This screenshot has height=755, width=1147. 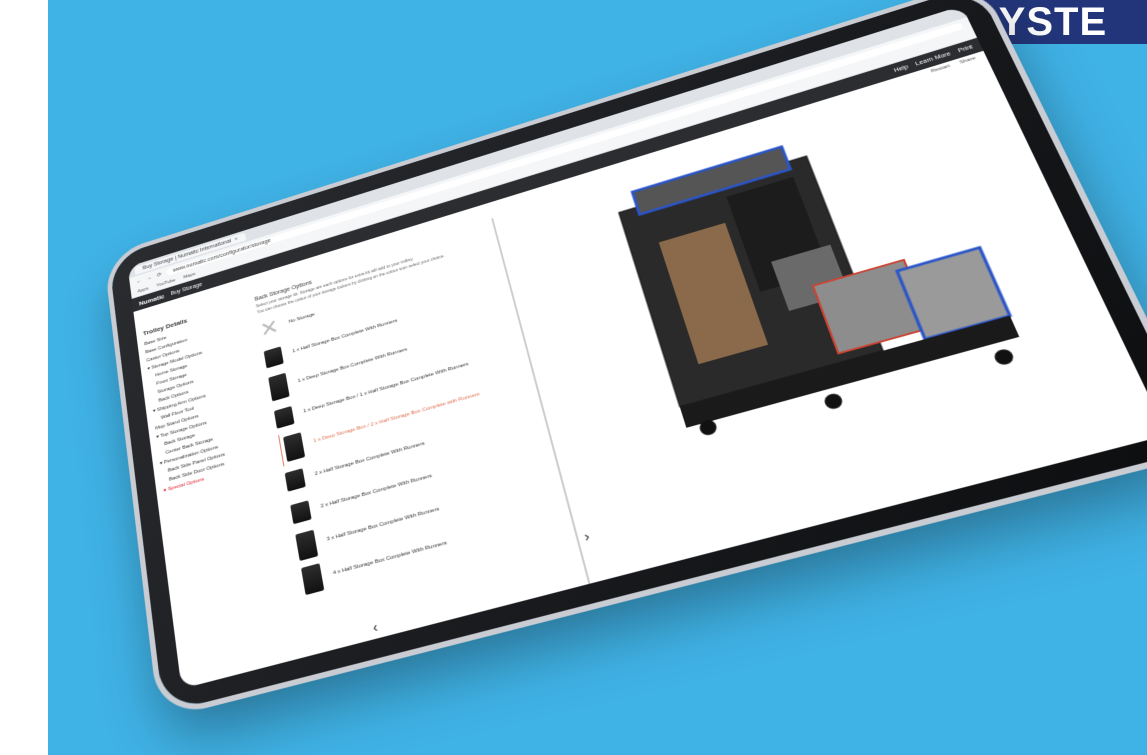 I want to click on header-link-help: Help, so click(x=901, y=68).